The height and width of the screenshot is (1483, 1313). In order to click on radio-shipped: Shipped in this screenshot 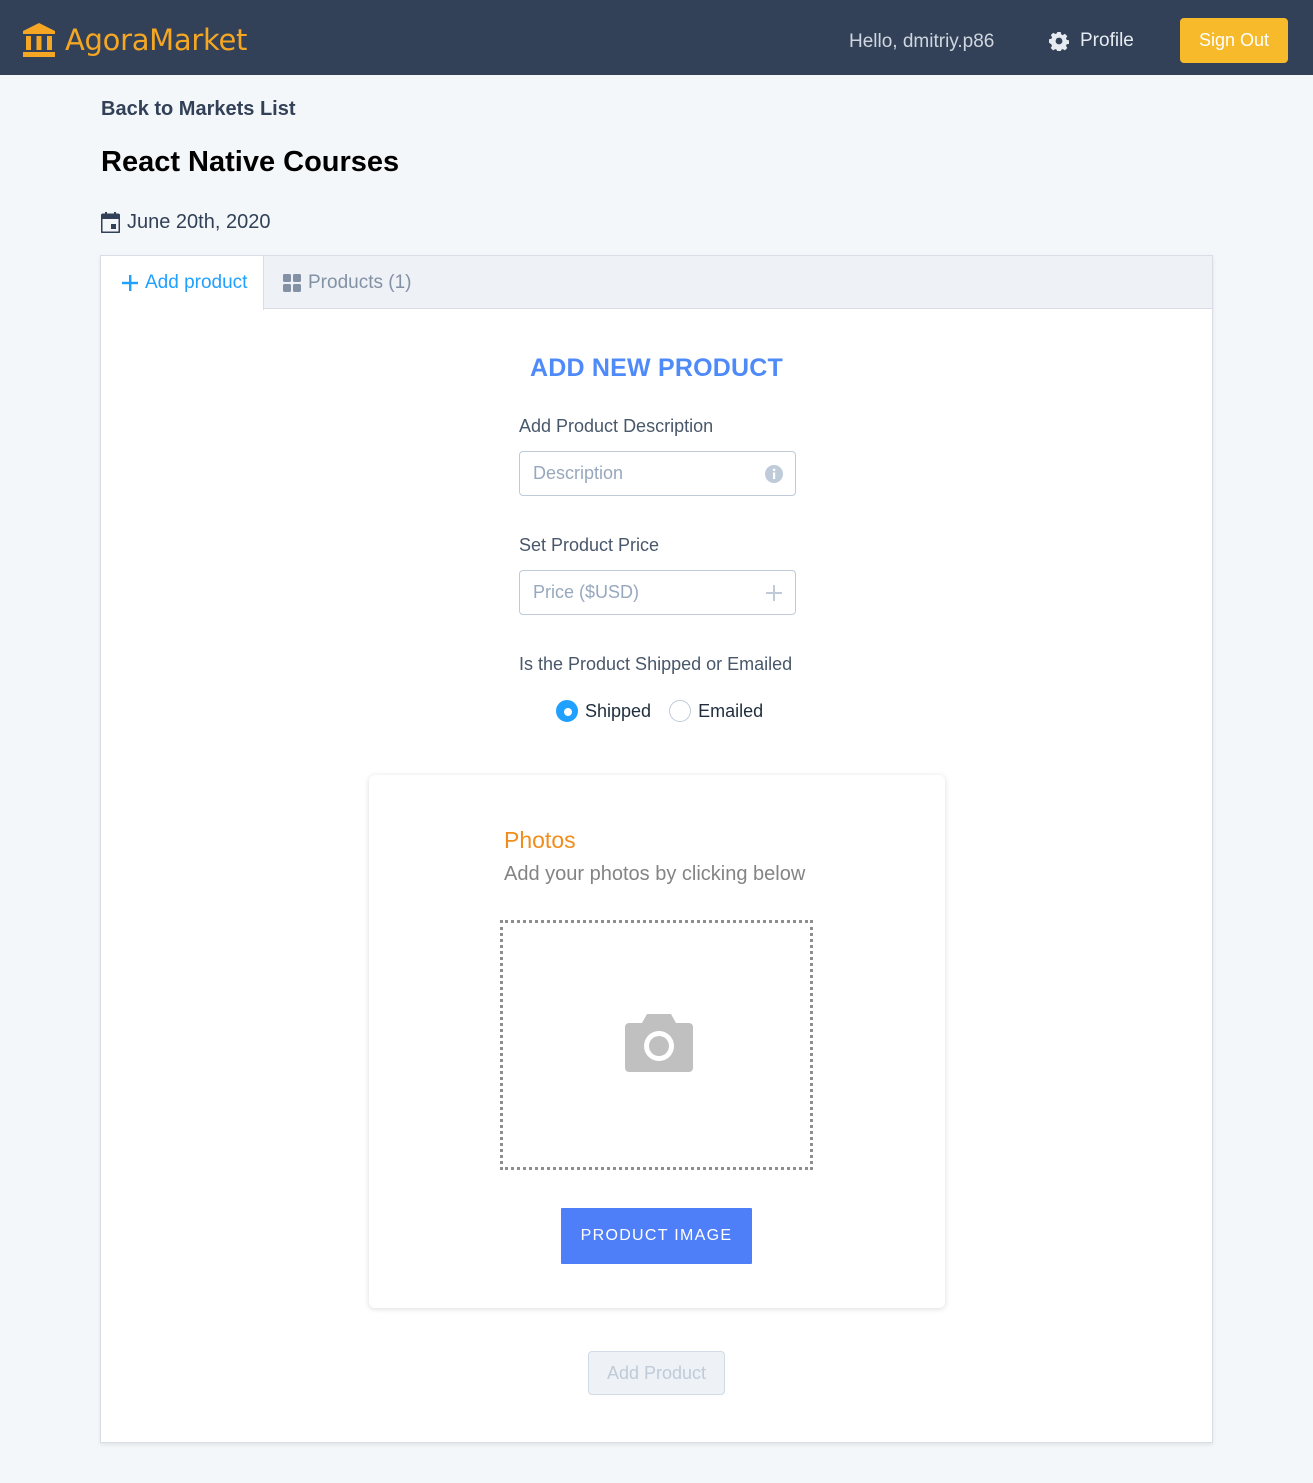, I will do `click(603, 711)`.